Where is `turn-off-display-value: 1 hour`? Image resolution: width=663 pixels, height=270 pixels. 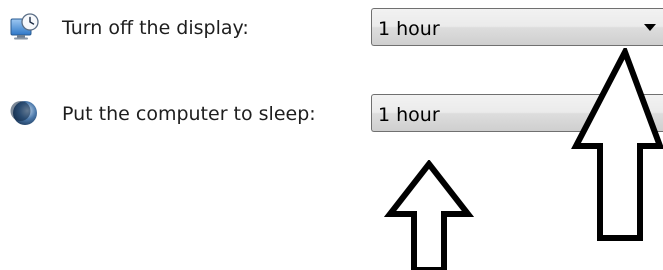
turn-off-display-value: 1 hour is located at coordinates (409, 29).